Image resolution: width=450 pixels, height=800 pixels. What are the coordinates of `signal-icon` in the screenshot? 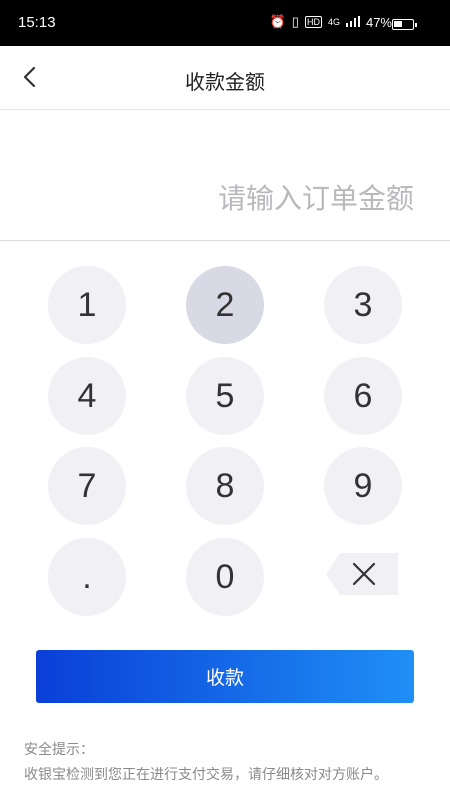 It's located at (352, 22).